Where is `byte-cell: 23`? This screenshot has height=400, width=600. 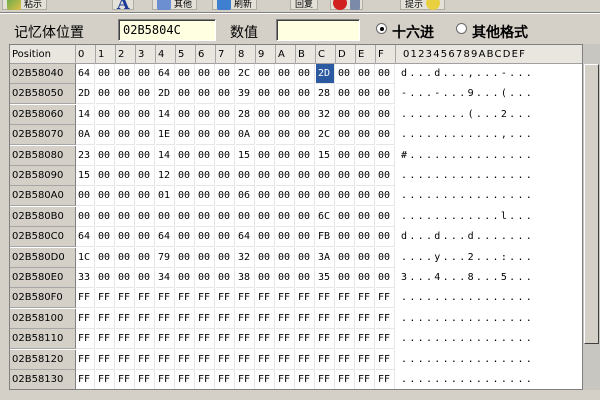
byte-cell: 23 is located at coordinates (85, 155).